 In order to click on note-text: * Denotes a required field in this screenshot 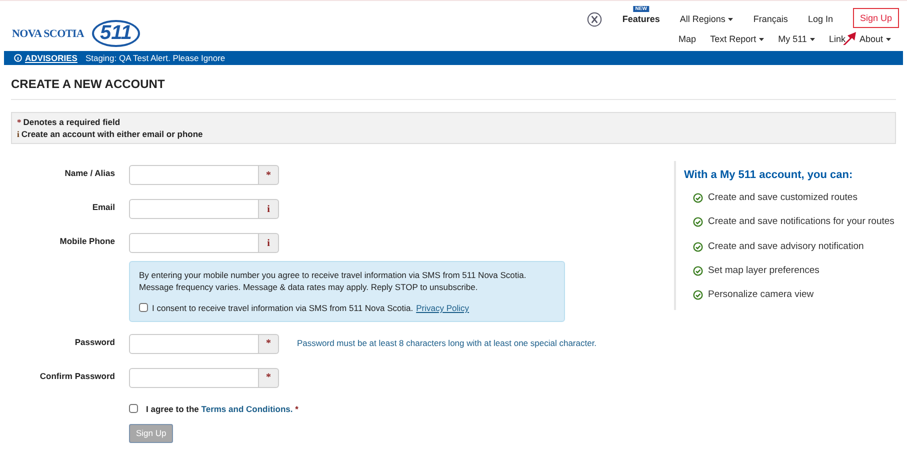, I will do `click(69, 122)`.